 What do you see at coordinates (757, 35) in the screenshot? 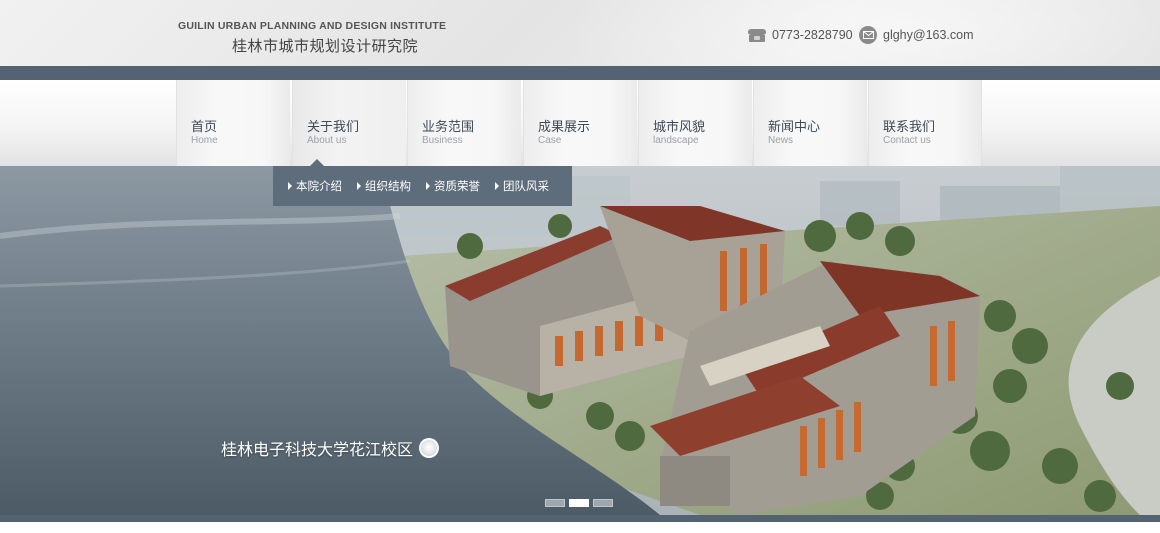
I see `telephone-icon` at bounding box center [757, 35].